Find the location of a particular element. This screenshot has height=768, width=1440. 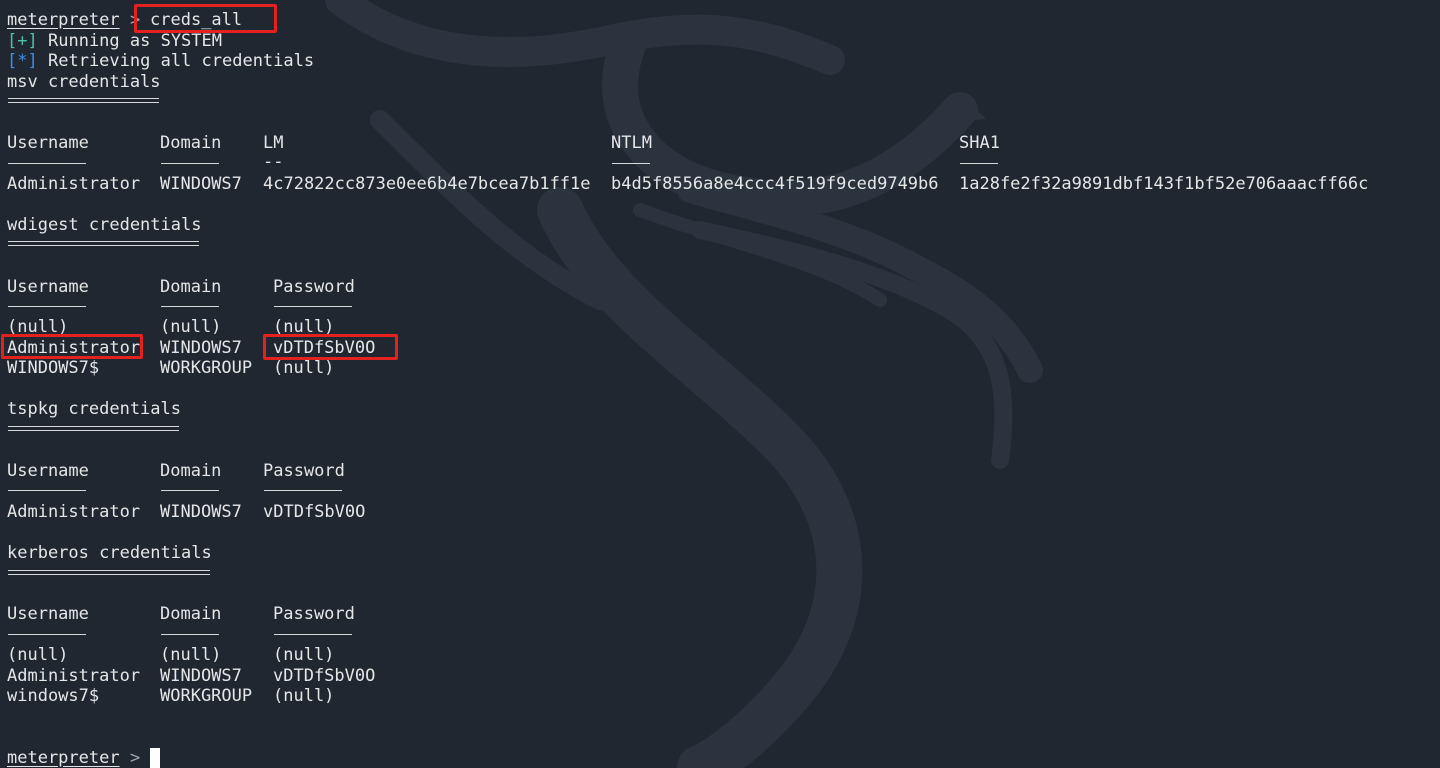

column-header: NTLM is located at coordinates (631, 143).